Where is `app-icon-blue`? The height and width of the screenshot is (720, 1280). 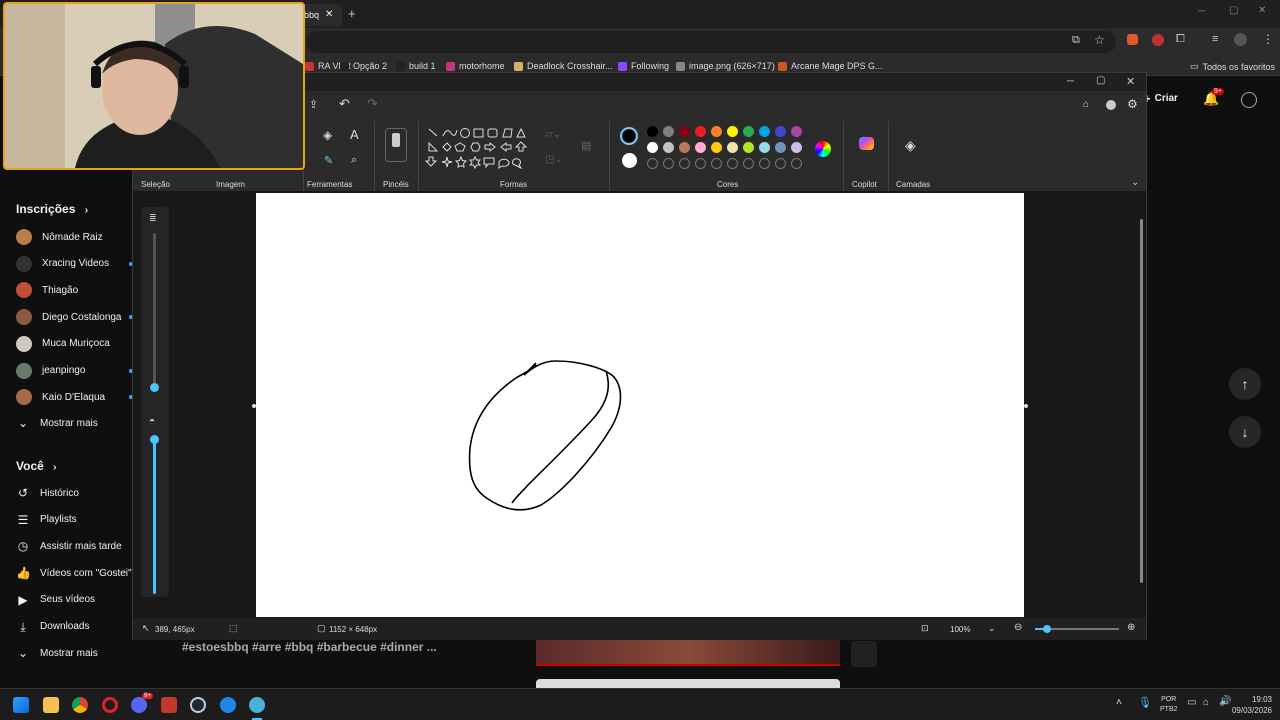
app-icon-blue is located at coordinates (228, 705).